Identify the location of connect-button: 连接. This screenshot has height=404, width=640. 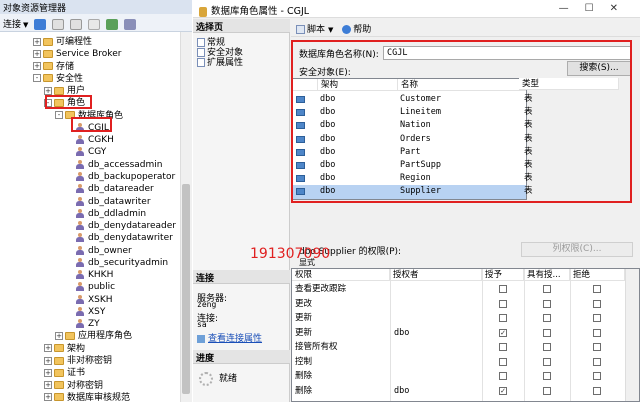
(12, 25).